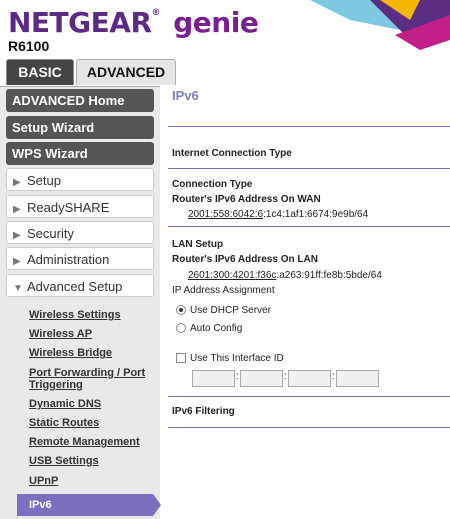 The height and width of the screenshot is (519, 450). I want to click on internet-connection-type-label: Internet Connection Type, so click(232, 153).